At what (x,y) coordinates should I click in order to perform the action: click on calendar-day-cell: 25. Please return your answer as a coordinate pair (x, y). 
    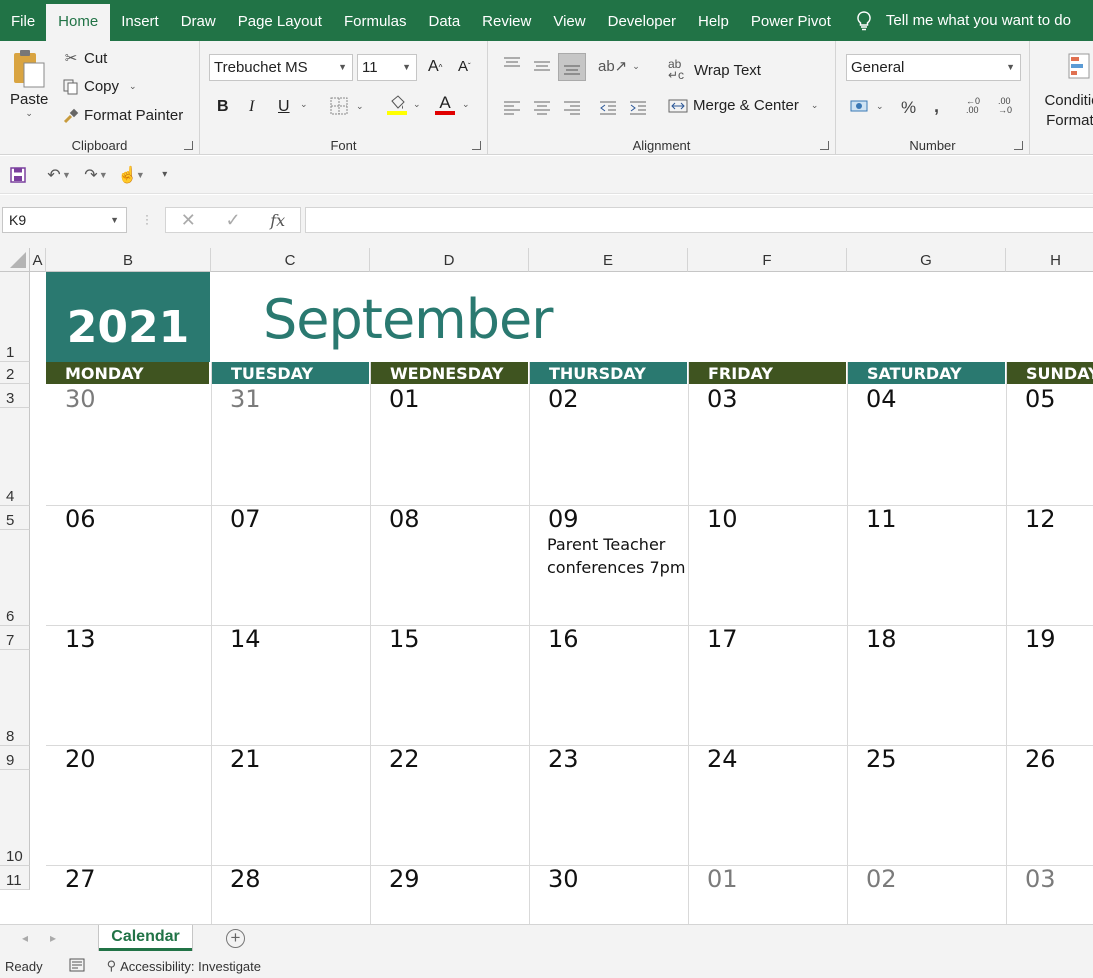
    Looking at the image, I should click on (881, 759).